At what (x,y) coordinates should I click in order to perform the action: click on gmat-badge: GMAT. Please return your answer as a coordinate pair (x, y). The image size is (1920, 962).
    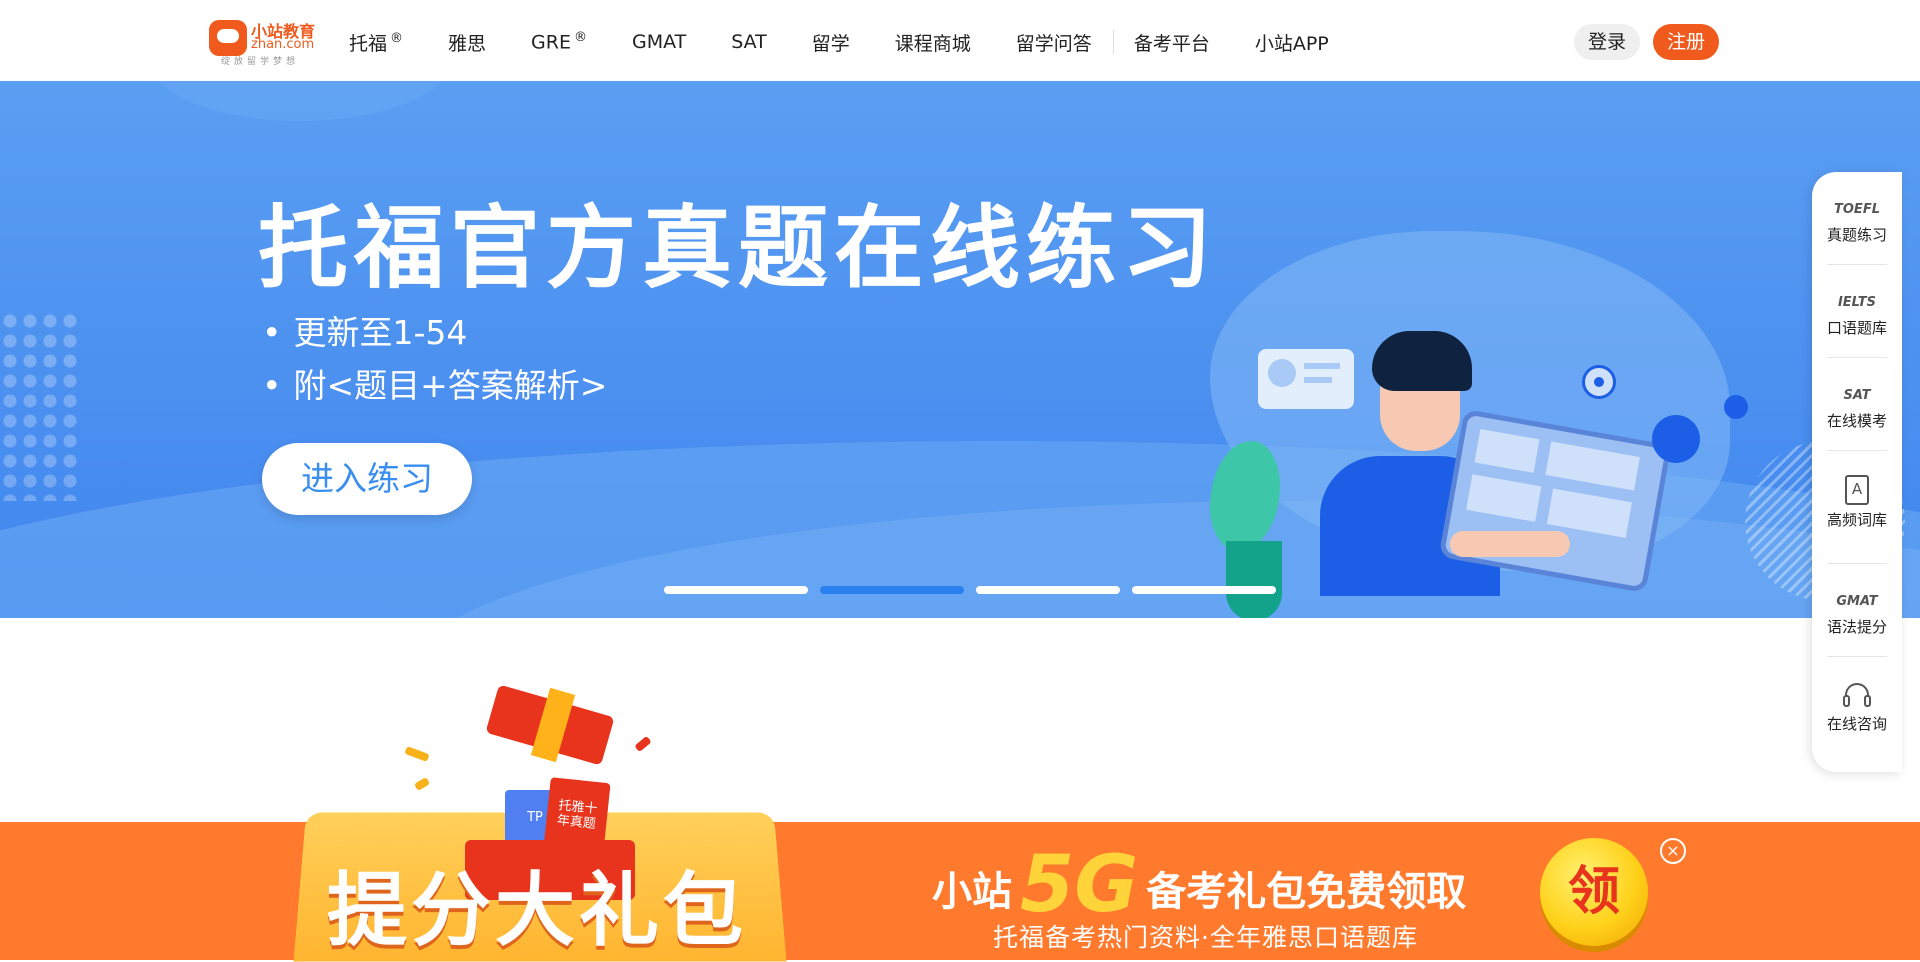
    Looking at the image, I should click on (1857, 601).